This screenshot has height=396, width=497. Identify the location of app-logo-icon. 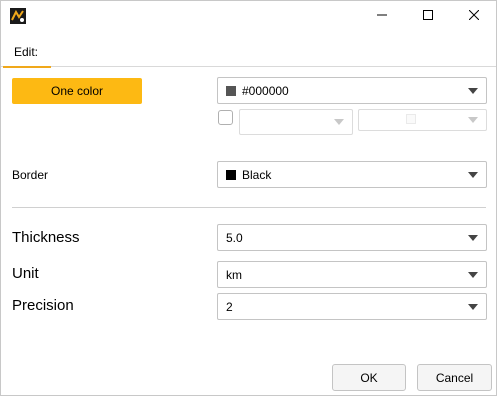
(18, 16).